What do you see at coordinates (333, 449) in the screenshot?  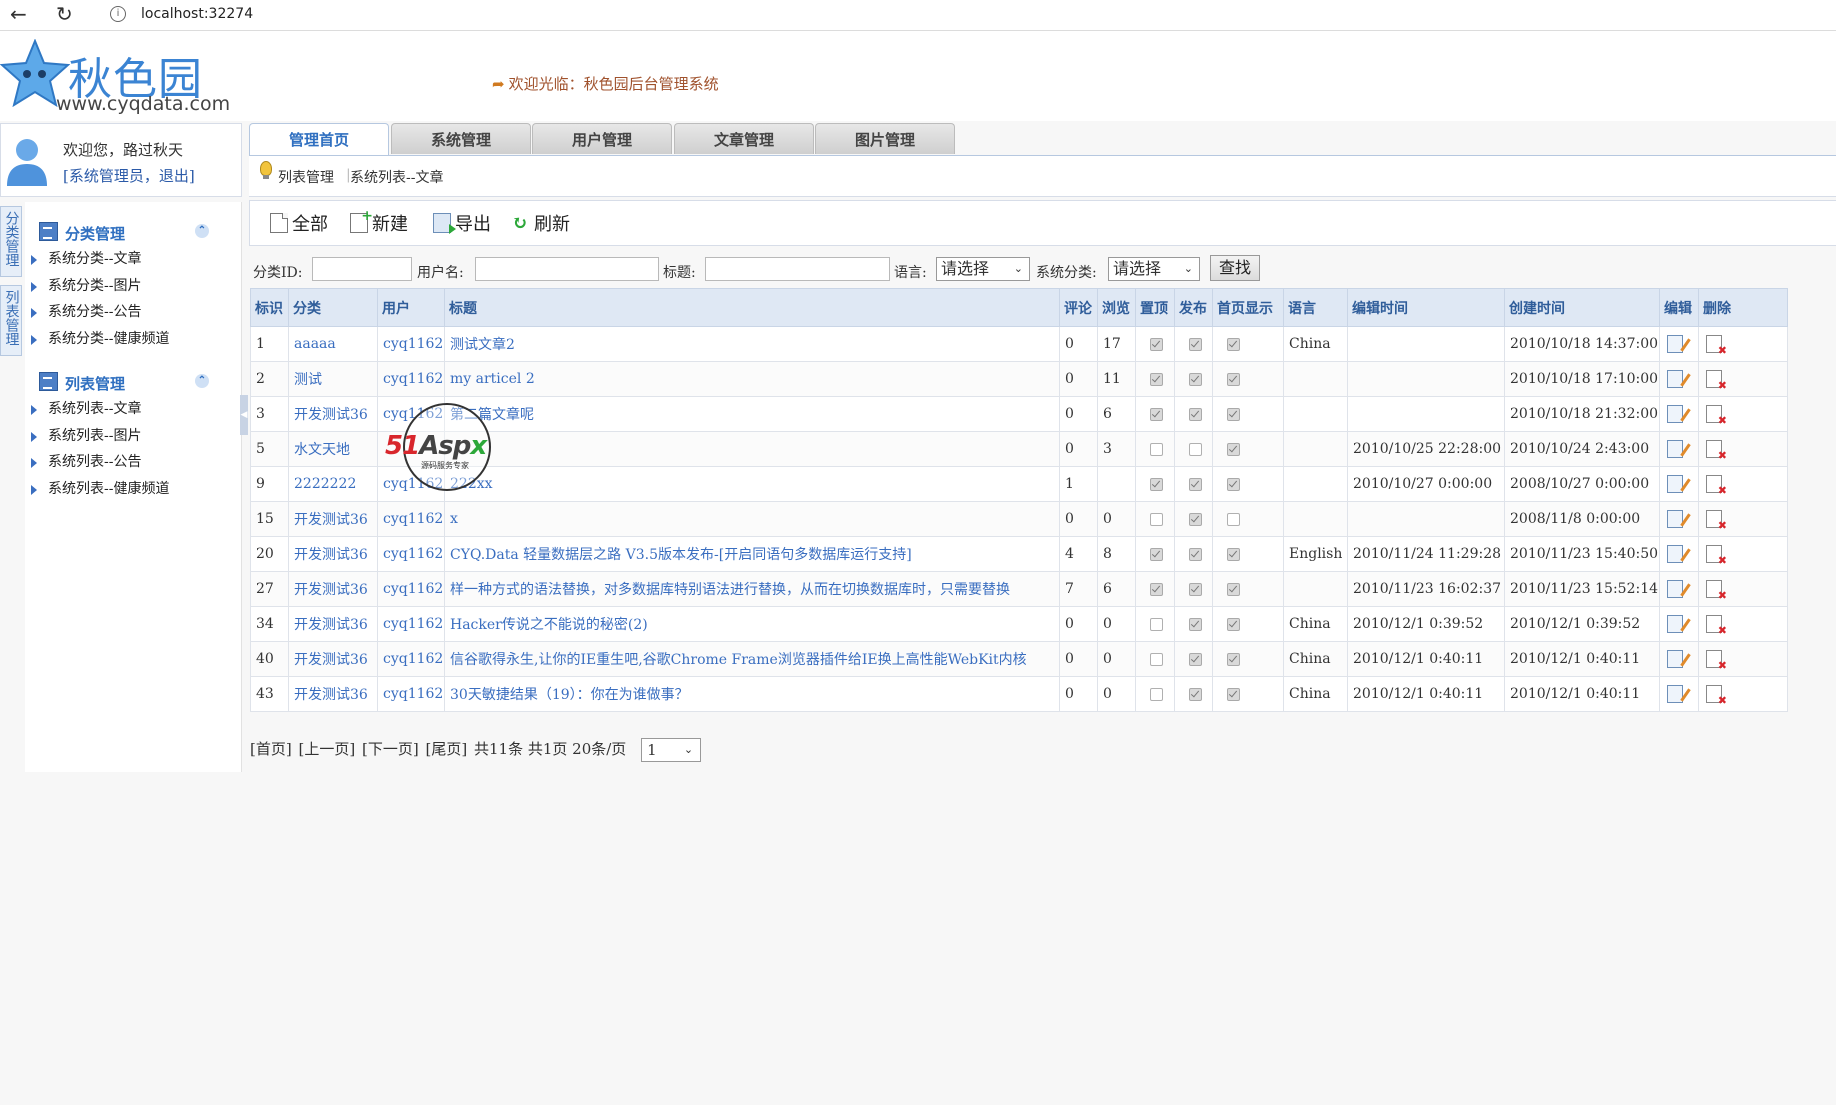 I see `cell-category: 水文天地` at bounding box center [333, 449].